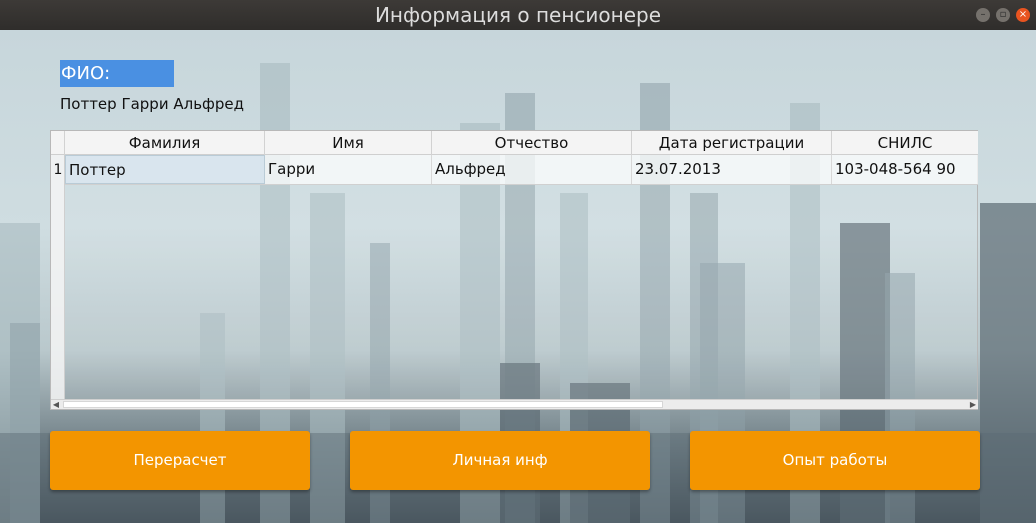  What do you see at coordinates (1003, 15) in the screenshot?
I see `maximize-icon: ▫` at bounding box center [1003, 15].